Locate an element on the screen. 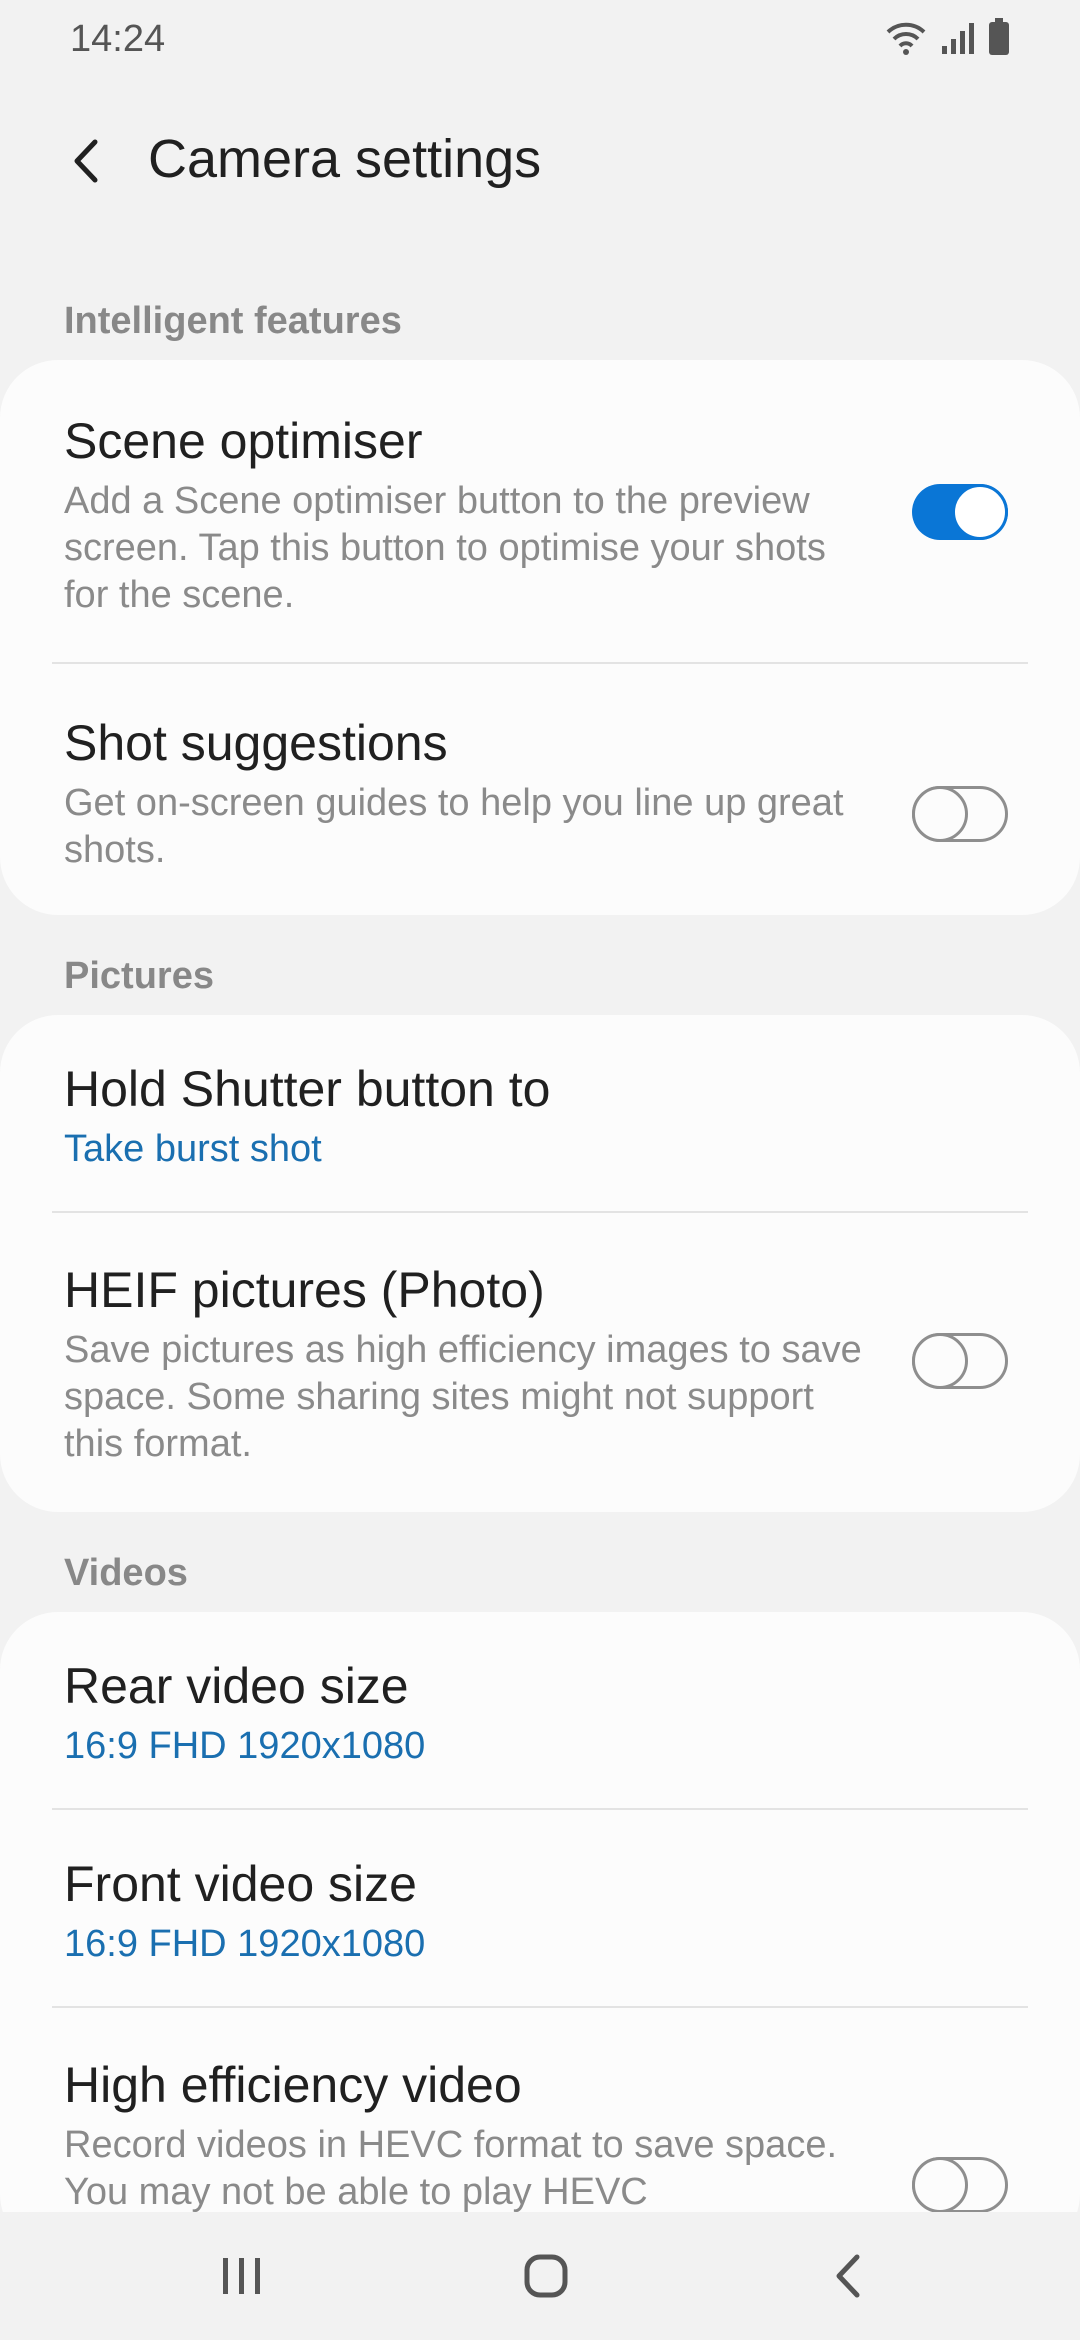  section-label-pictures: Pictures is located at coordinates (139, 976).